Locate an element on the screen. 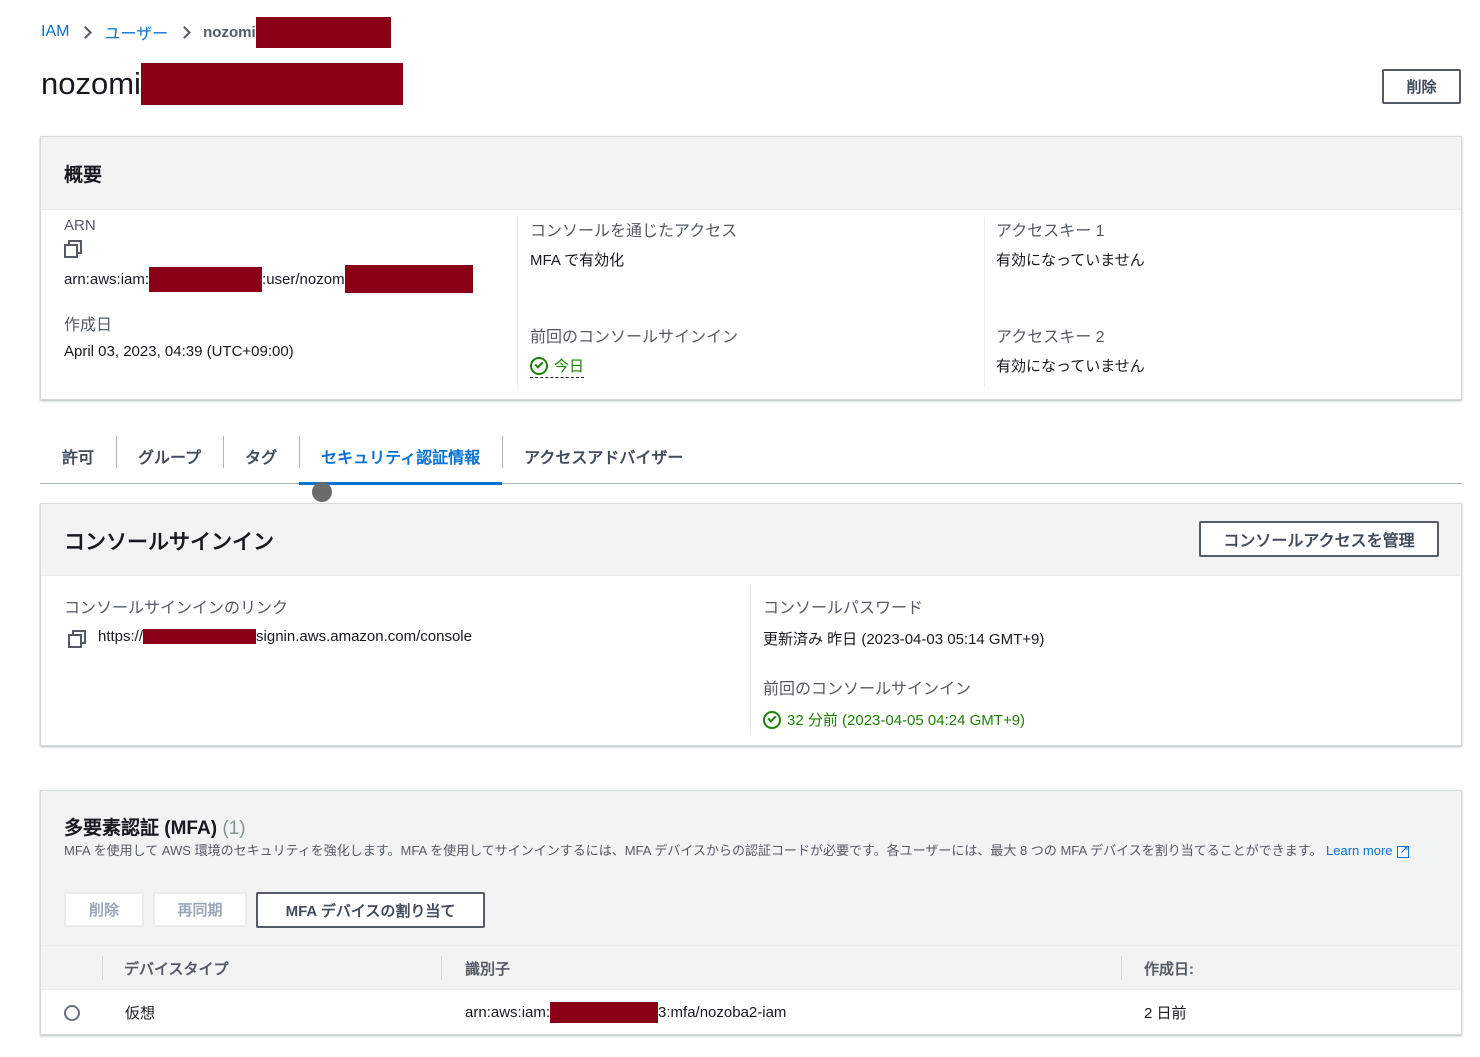  mfa-count: (1) is located at coordinates (234, 828).